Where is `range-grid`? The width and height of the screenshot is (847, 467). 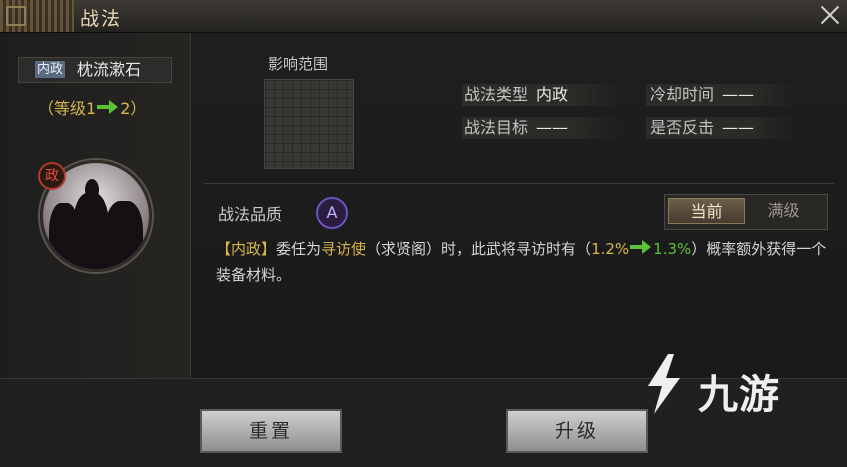
range-grid is located at coordinates (309, 124).